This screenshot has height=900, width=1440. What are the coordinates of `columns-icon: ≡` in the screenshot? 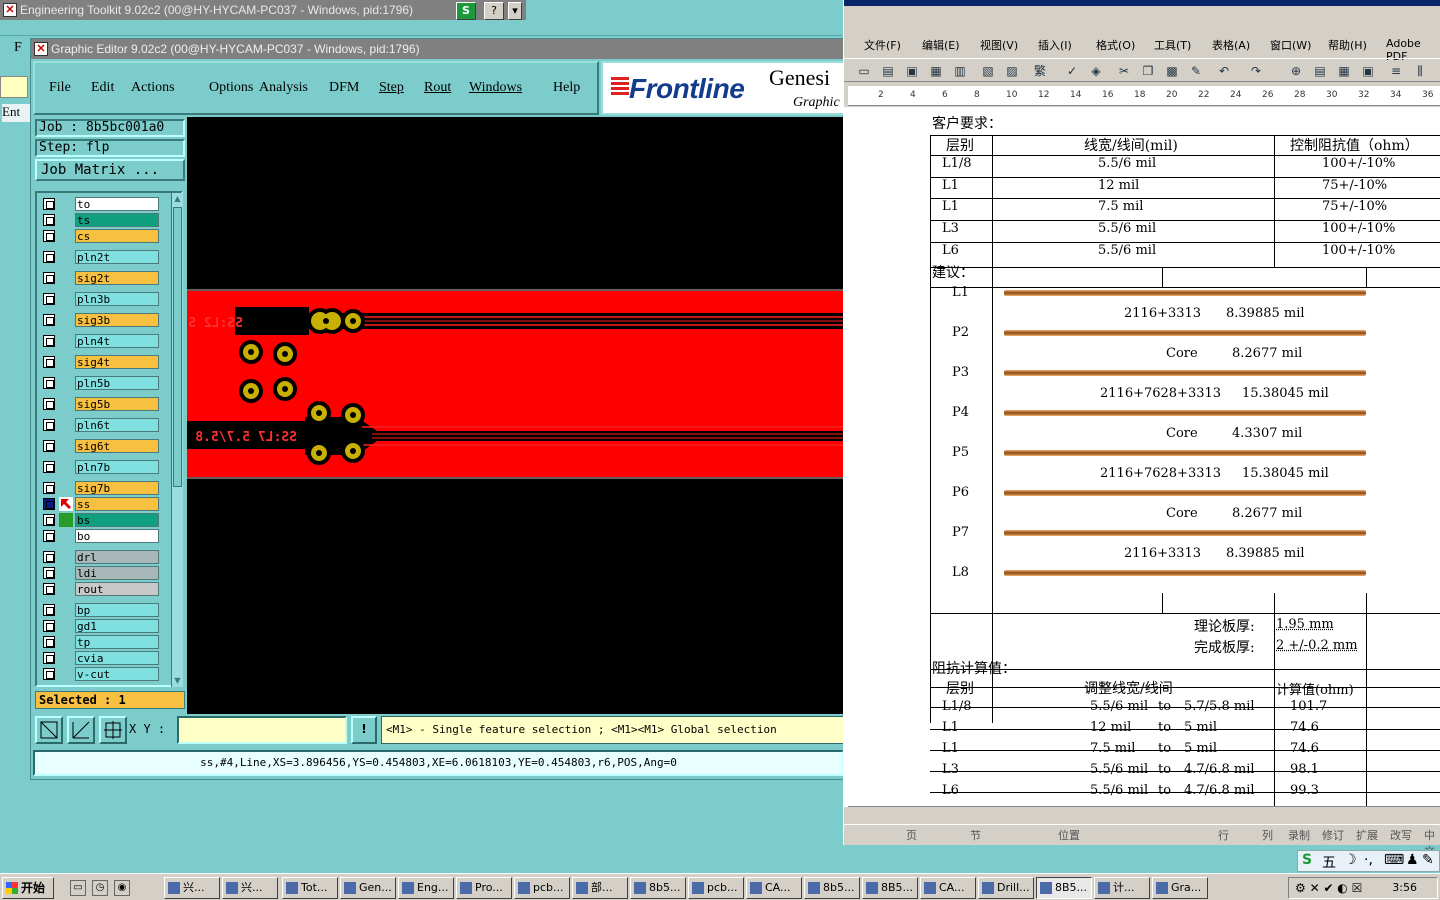 It's located at (1396, 71).